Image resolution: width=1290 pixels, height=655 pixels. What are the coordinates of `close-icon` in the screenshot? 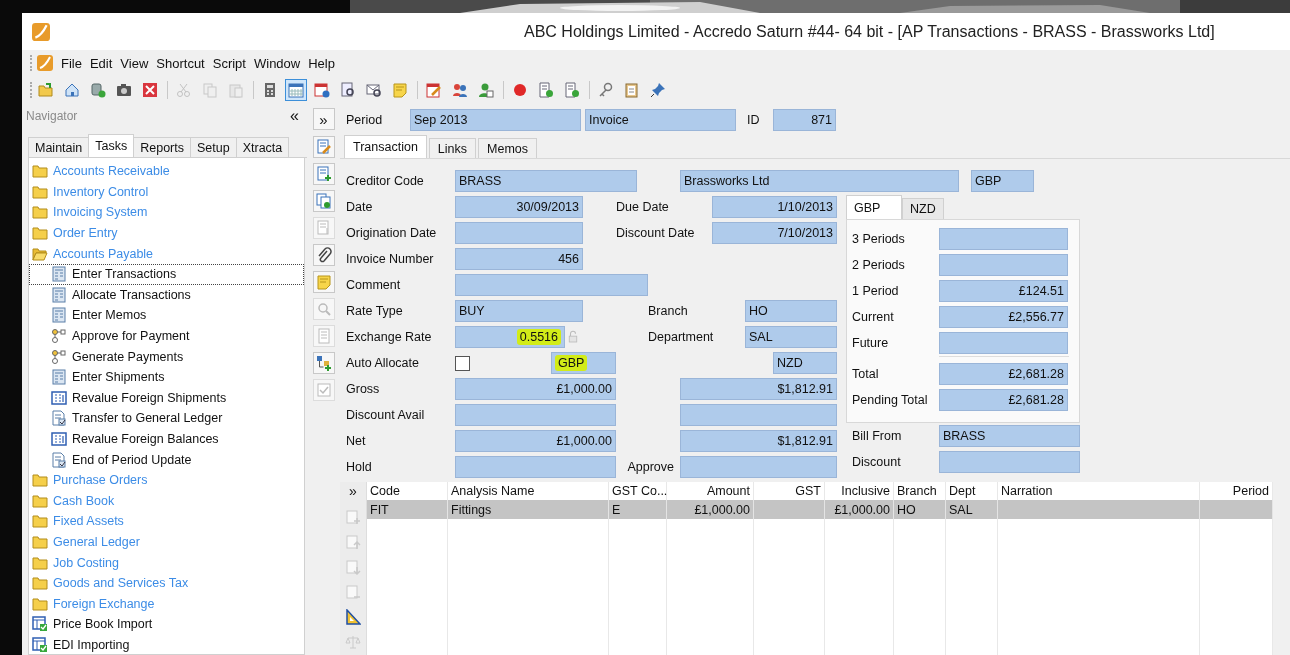 It's located at (150, 90).